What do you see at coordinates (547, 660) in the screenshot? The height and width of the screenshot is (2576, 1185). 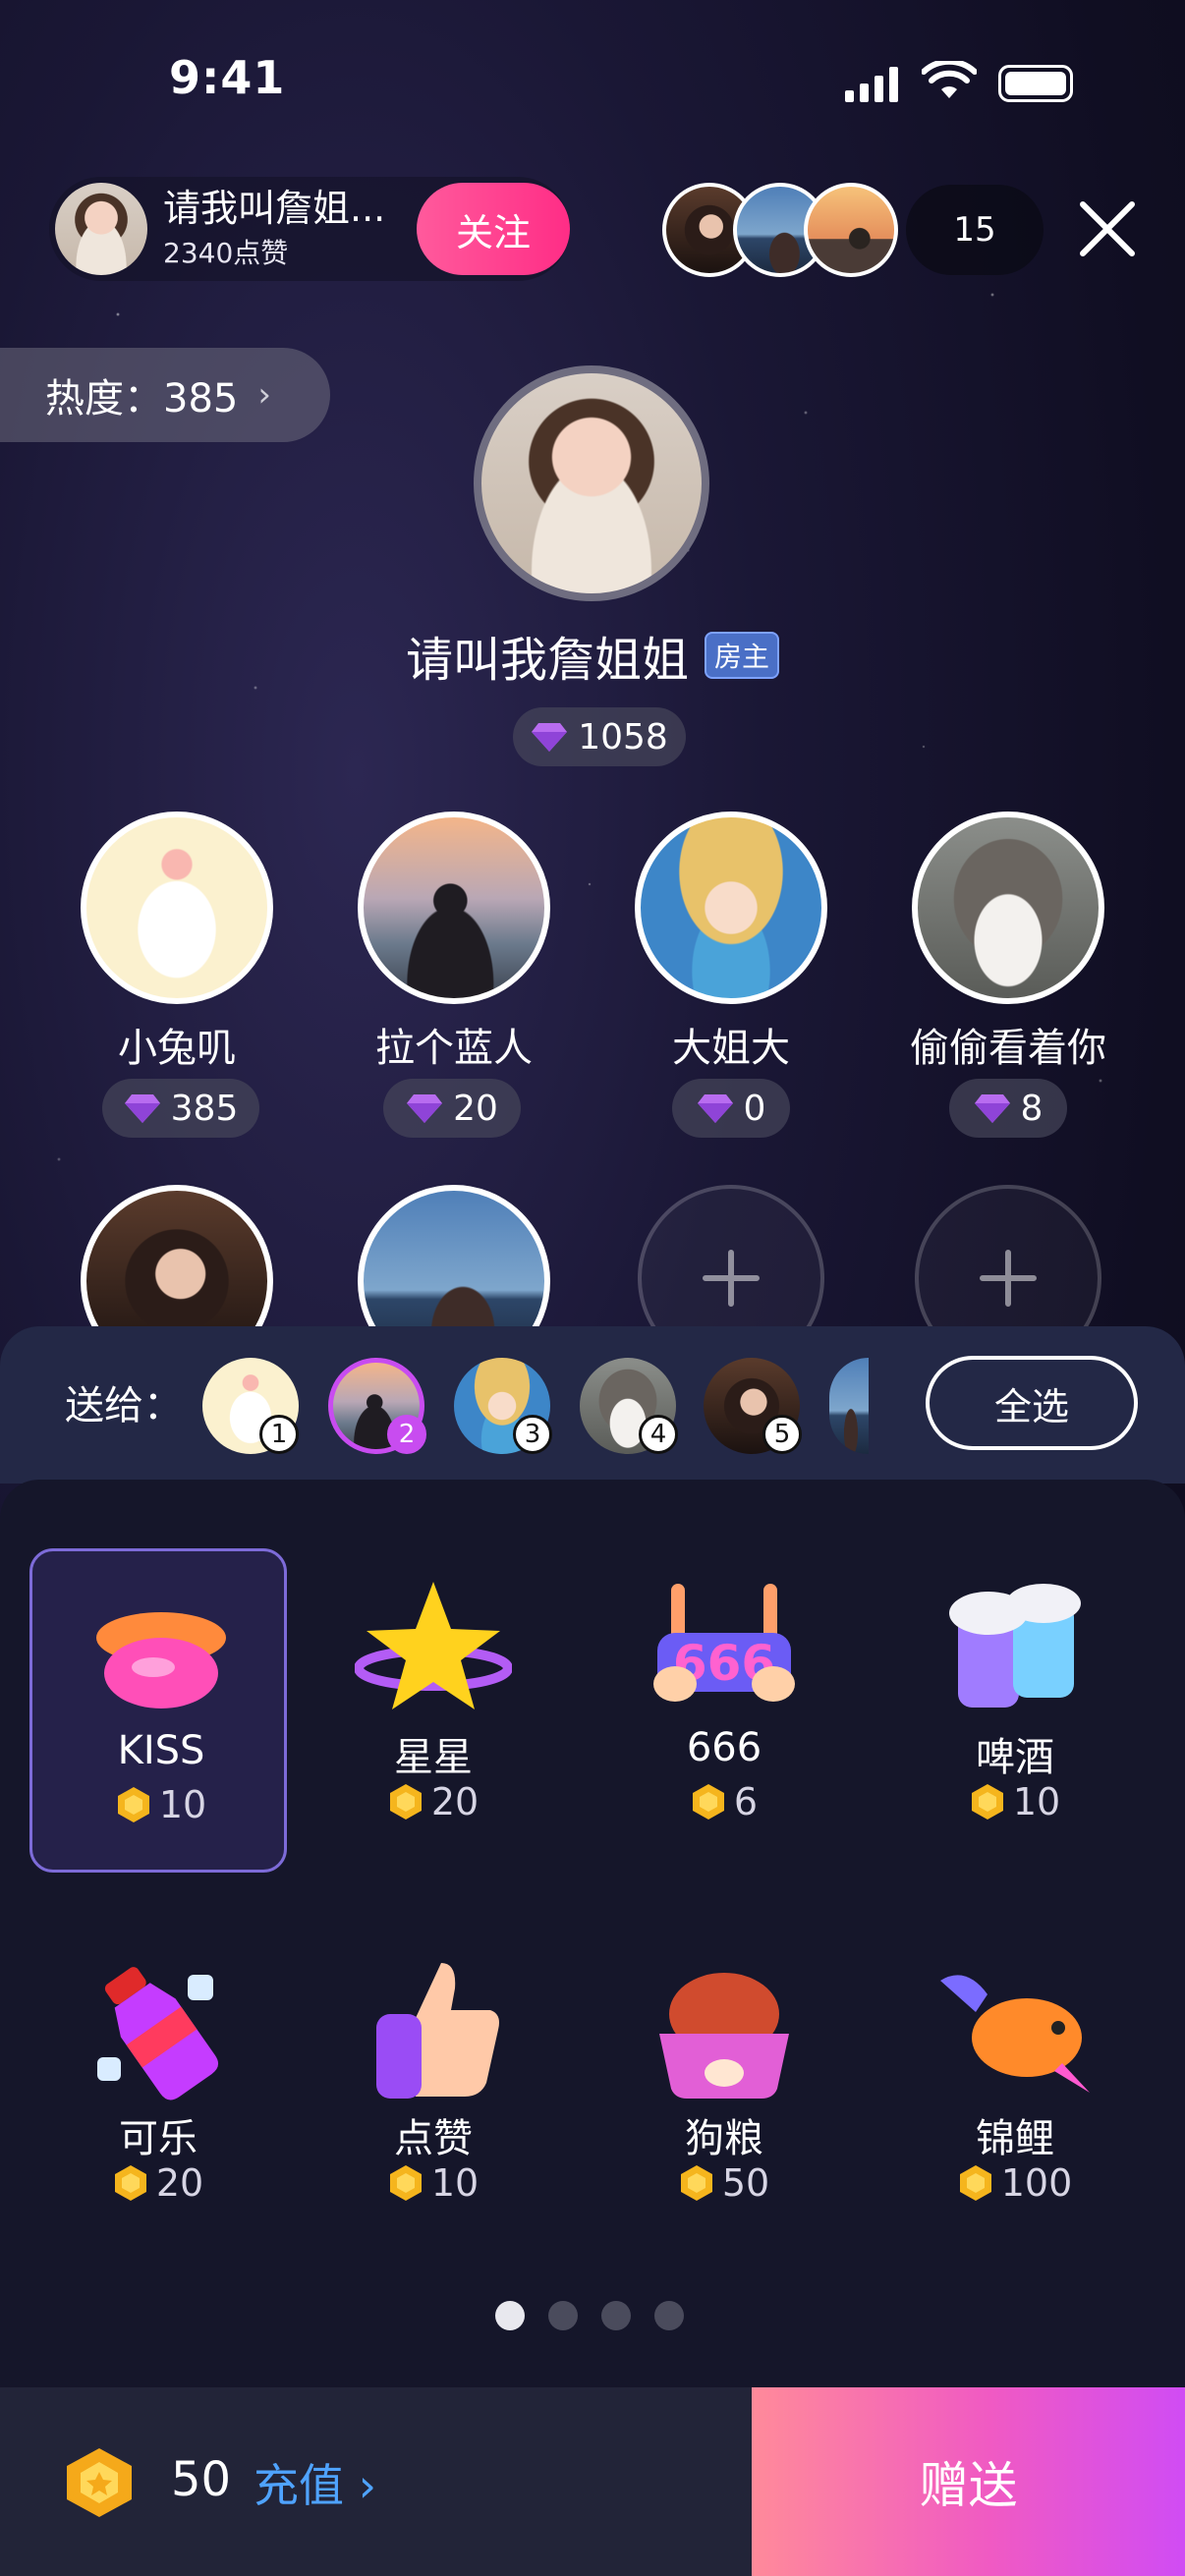 I see `host-seat-name: 请叫我詹姐姐` at bounding box center [547, 660].